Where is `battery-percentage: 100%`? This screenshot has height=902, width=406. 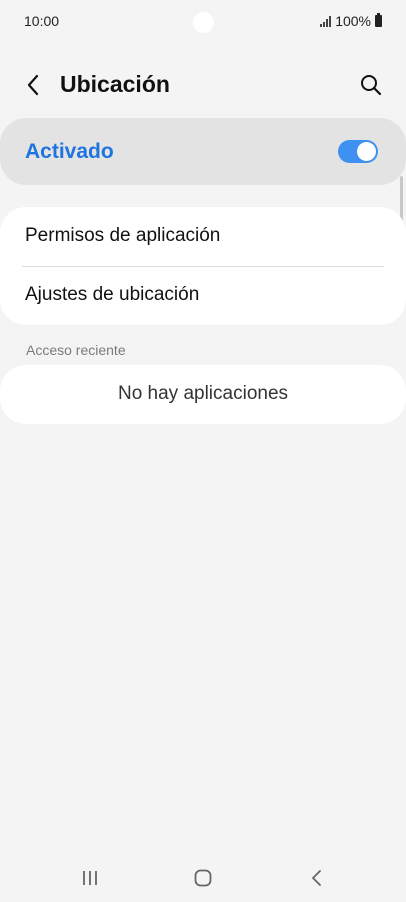 battery-percentage: 100% is located at coordinates (353, 21).